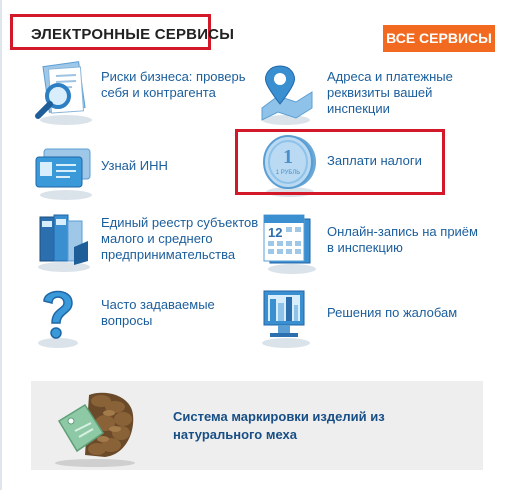  I want to click on registry-folders-icon, so click(64, 243).